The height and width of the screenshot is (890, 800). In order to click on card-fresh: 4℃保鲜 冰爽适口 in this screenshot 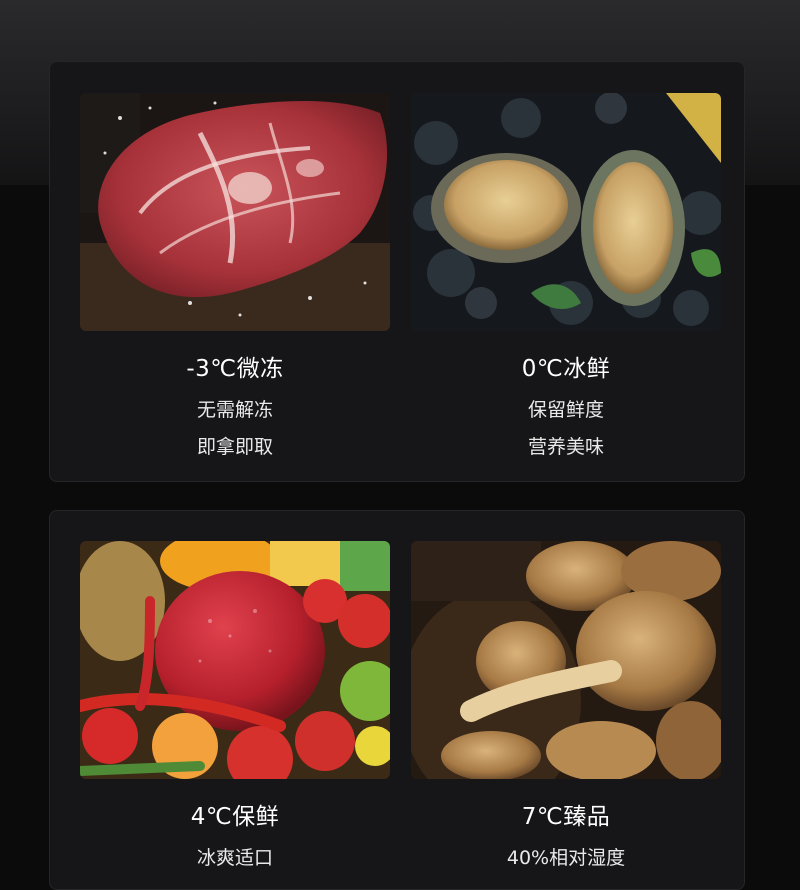, I will do `click(235, 705)`.